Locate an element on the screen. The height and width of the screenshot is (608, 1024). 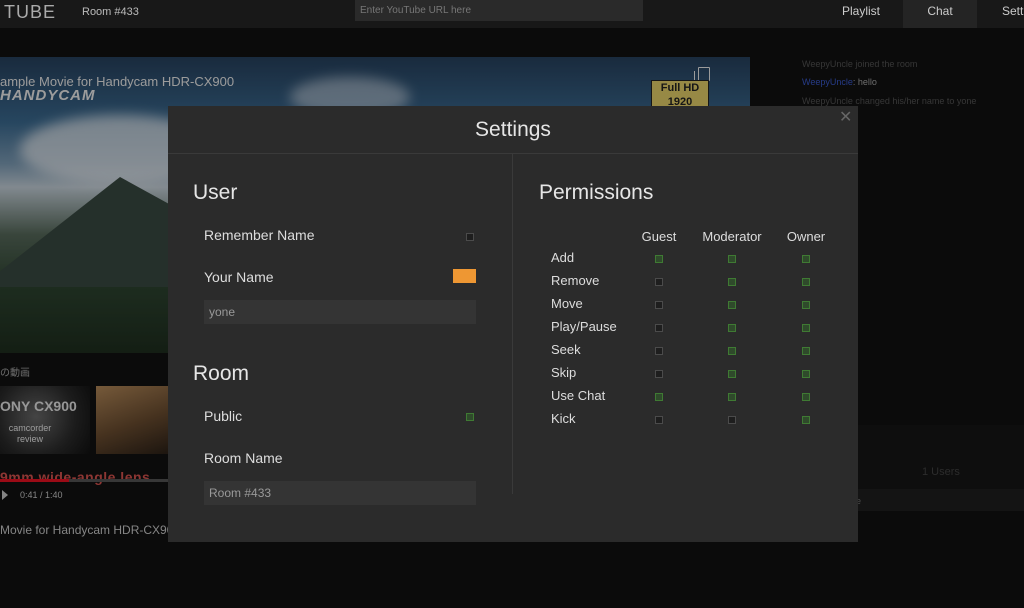
permission-label: Move is located at coordinates (567, 303).